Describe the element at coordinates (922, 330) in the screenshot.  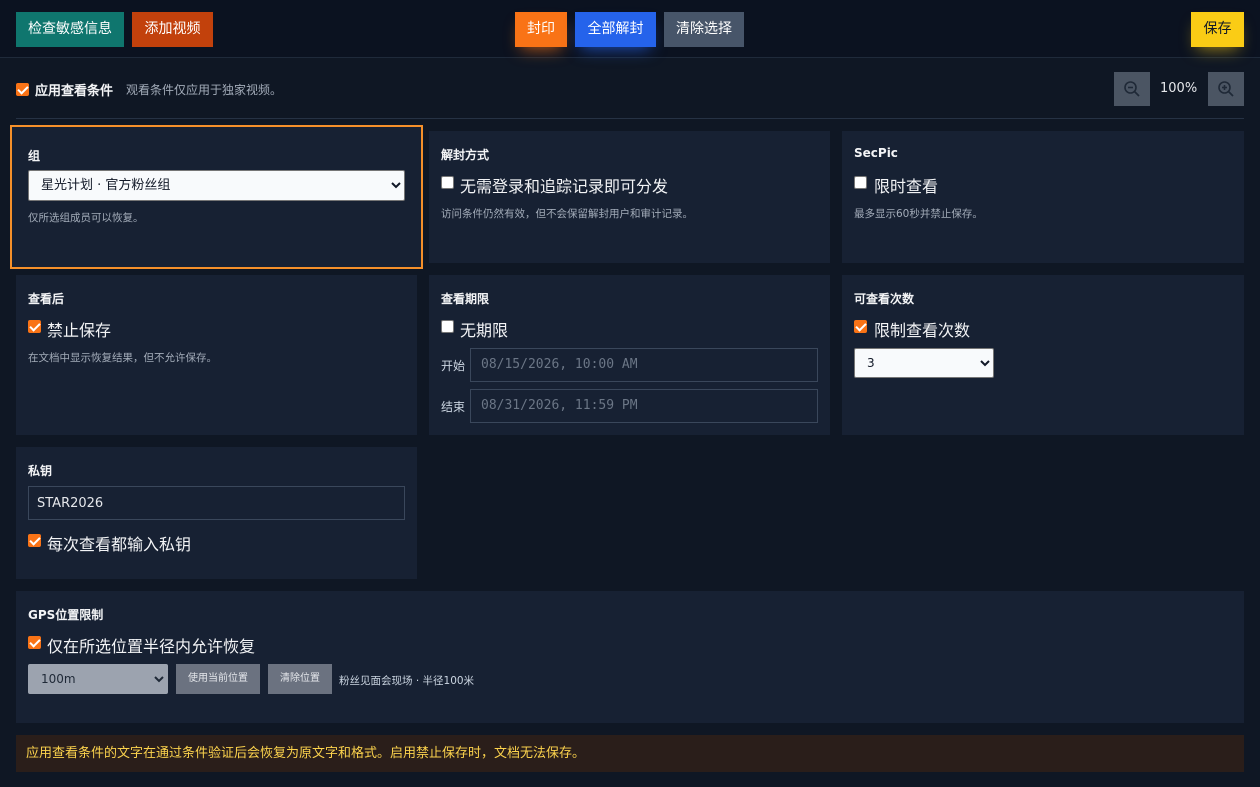
I see `limit-count-label: 限制查看次数` at that location.